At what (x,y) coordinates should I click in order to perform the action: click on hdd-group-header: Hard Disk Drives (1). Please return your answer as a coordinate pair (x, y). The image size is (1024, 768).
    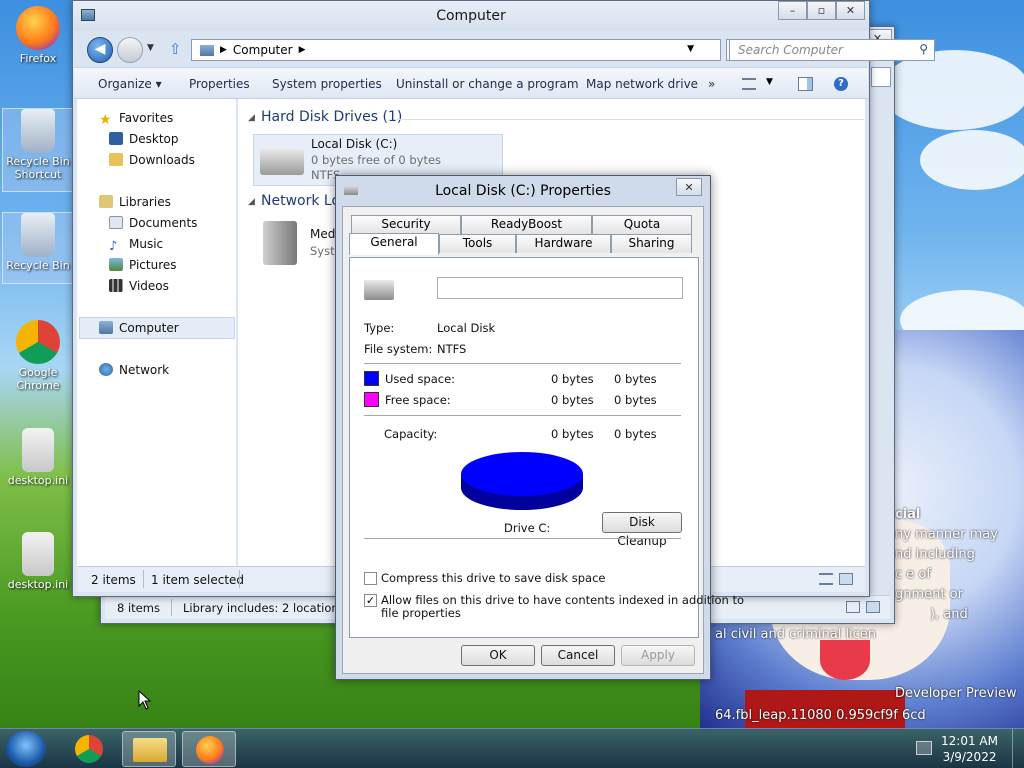
    Looking at the image, I should click on (331, 117).